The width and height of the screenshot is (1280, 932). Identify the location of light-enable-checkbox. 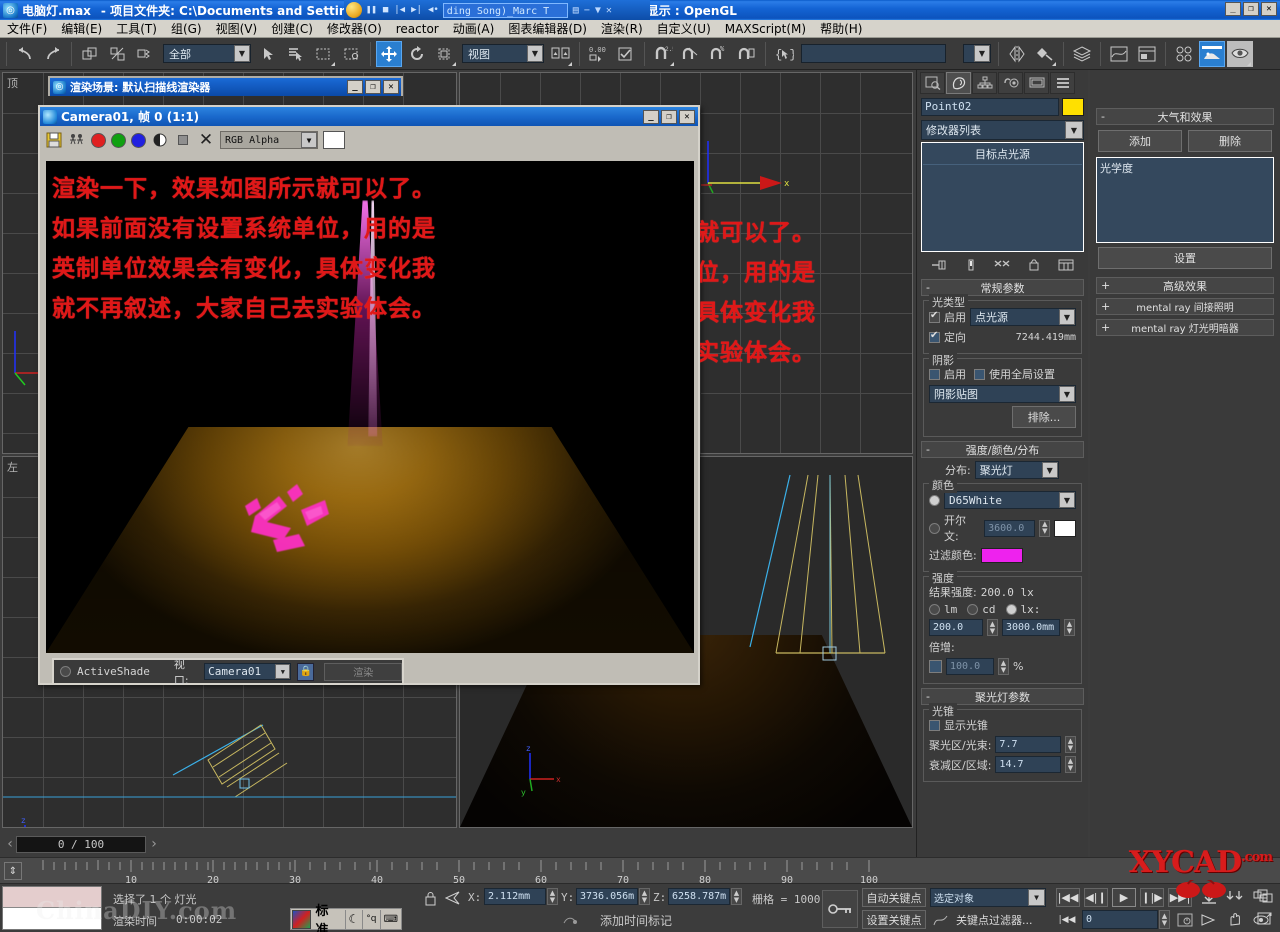
(934, 316).